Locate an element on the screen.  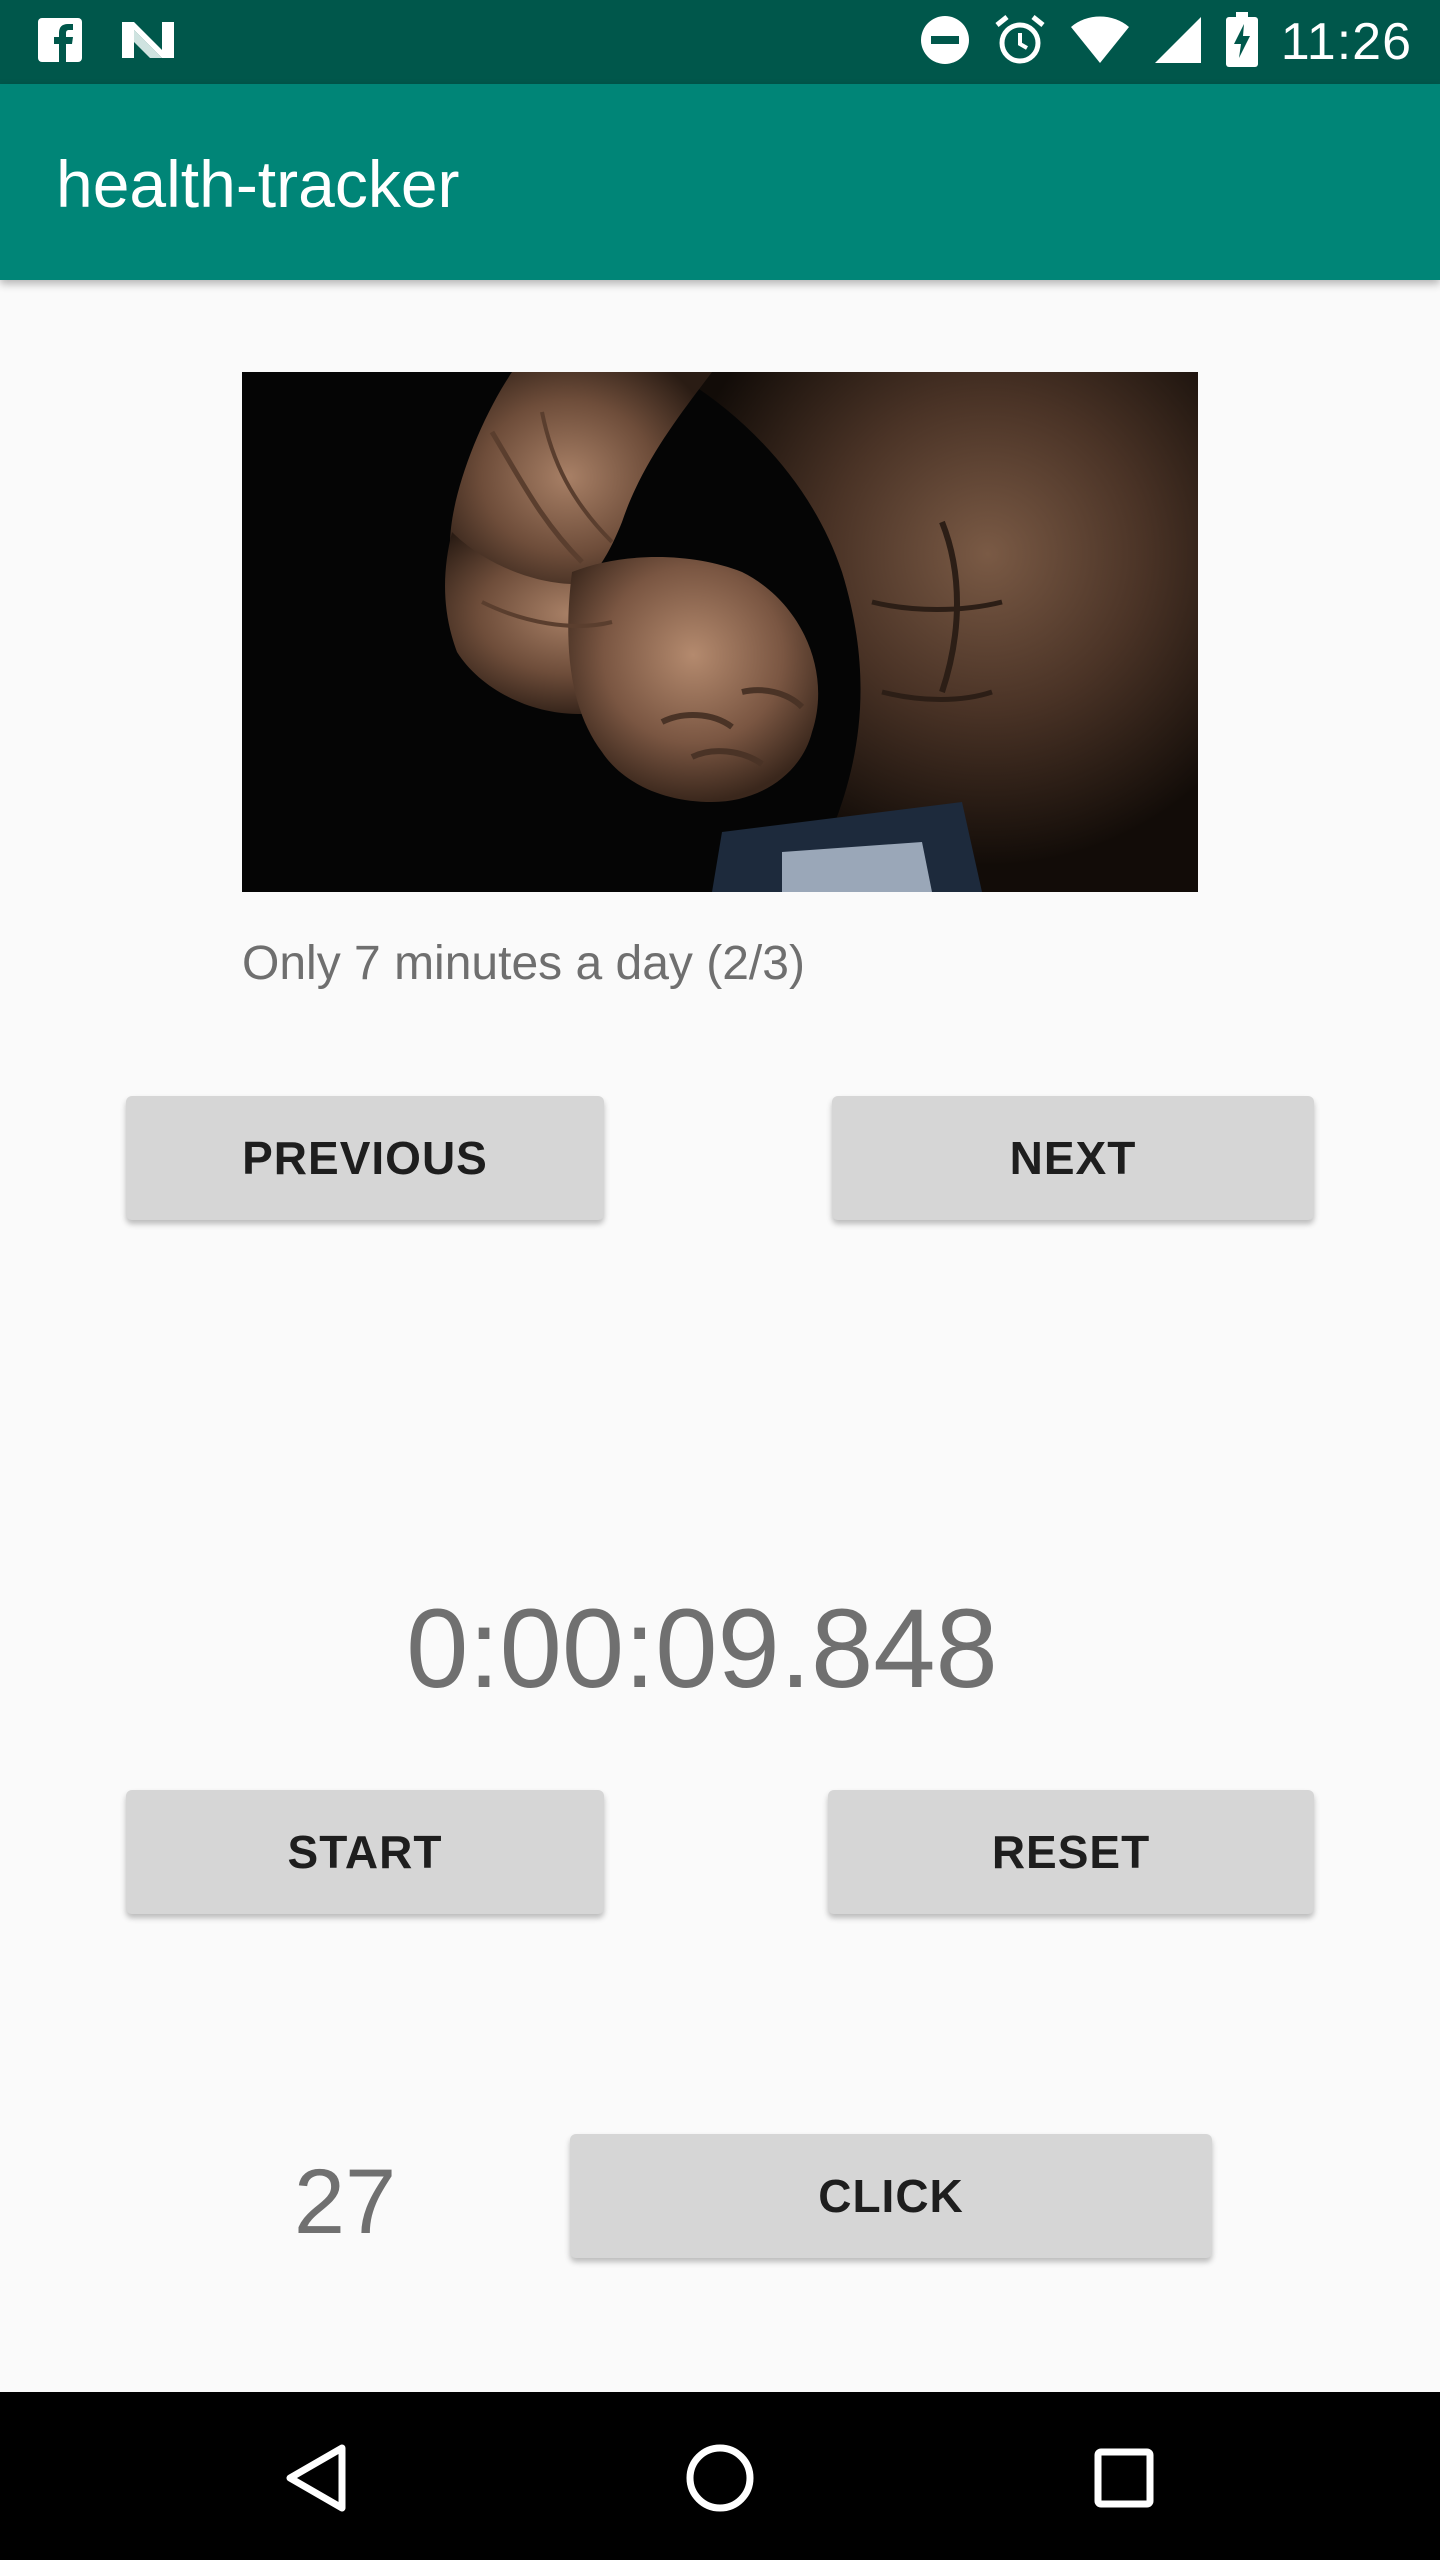
do-not-disturb-icon is located at coordinates (945, 42).